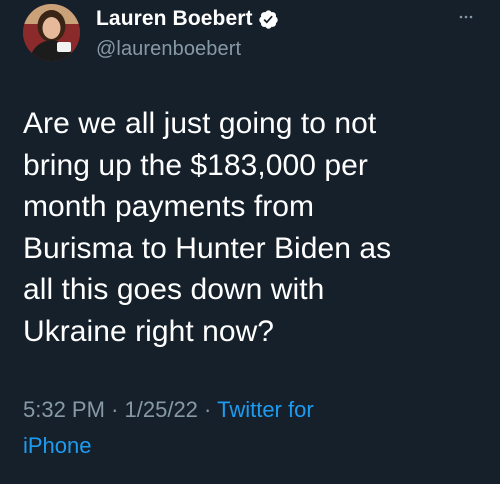  I want to click on tweet-text-line: Are we all just going to not, so click(200, 123).